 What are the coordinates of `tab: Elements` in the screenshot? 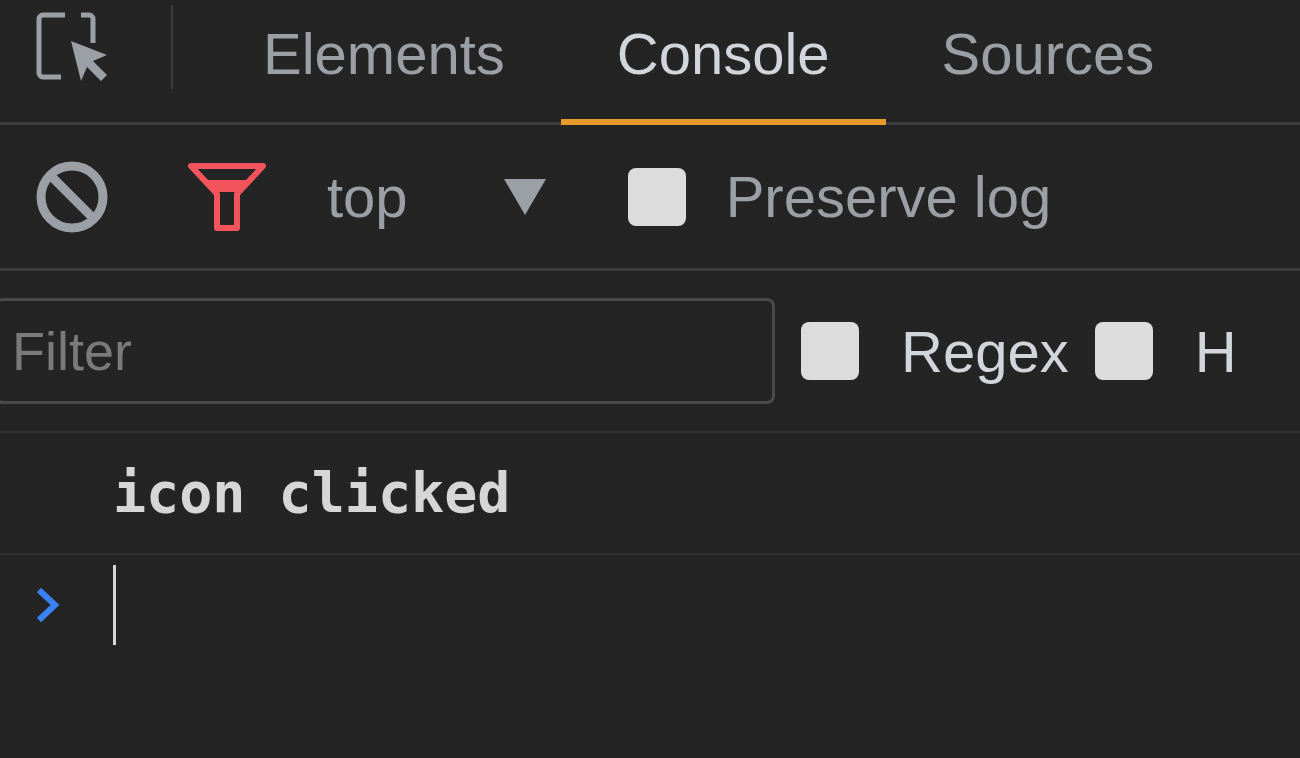 It's located at (384, 64).